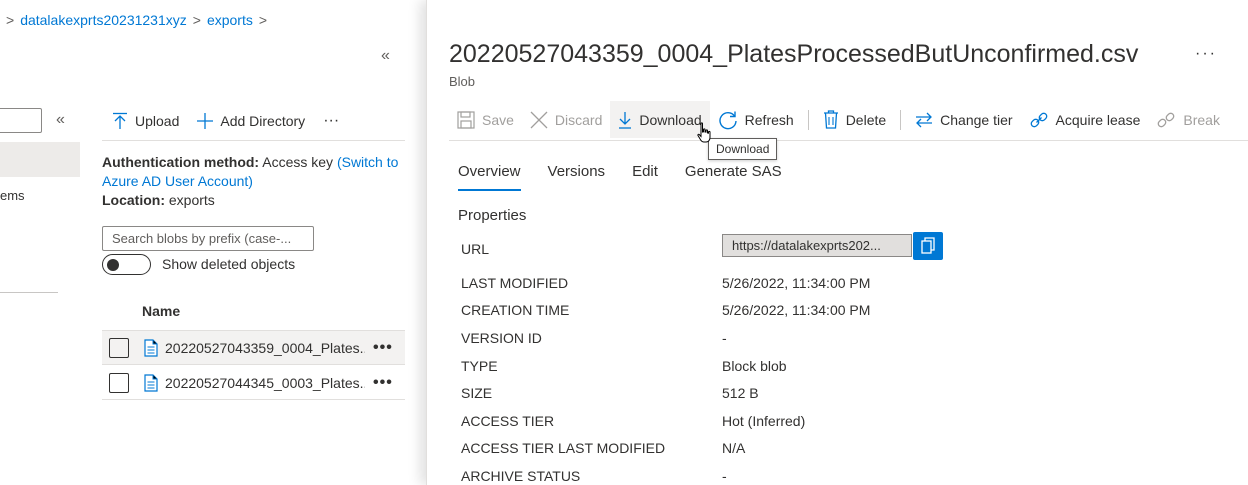 The width and height of the screenshot is (1248, 485). What do you see at coordinates (764, 421) in the screenshot?
I see `property-value: Hot (Inferred)` at bounding box center [764, 421].